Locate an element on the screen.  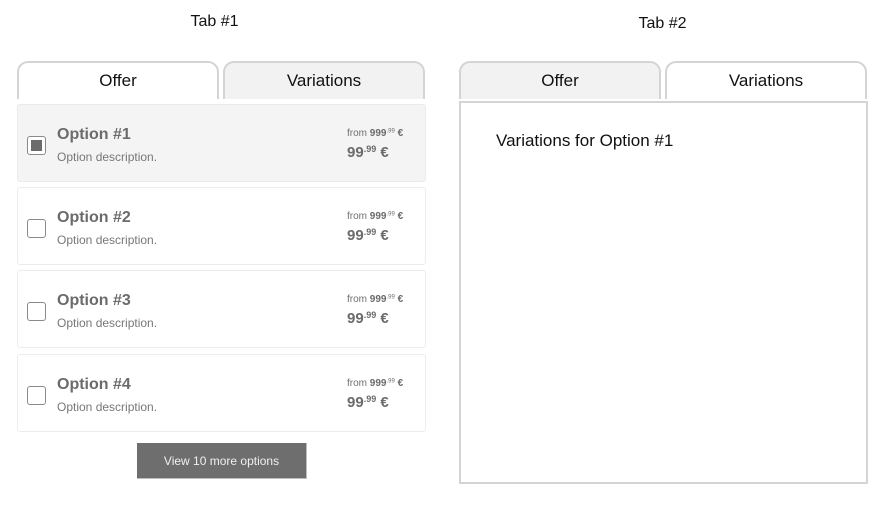
option-name: Option #1 is located at coordinates (94, 134).